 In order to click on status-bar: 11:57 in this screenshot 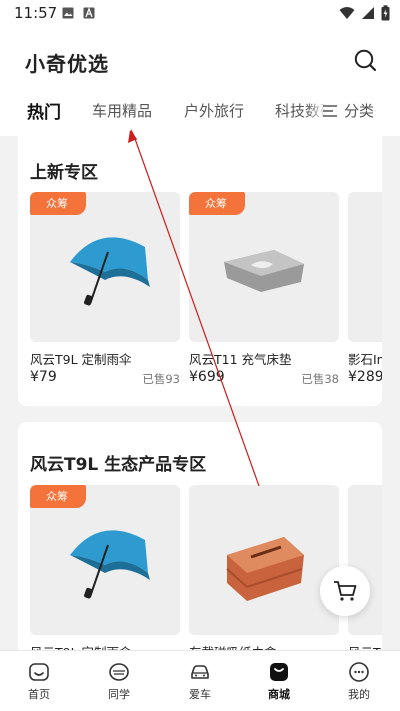, I will do `click(200, 14)`.